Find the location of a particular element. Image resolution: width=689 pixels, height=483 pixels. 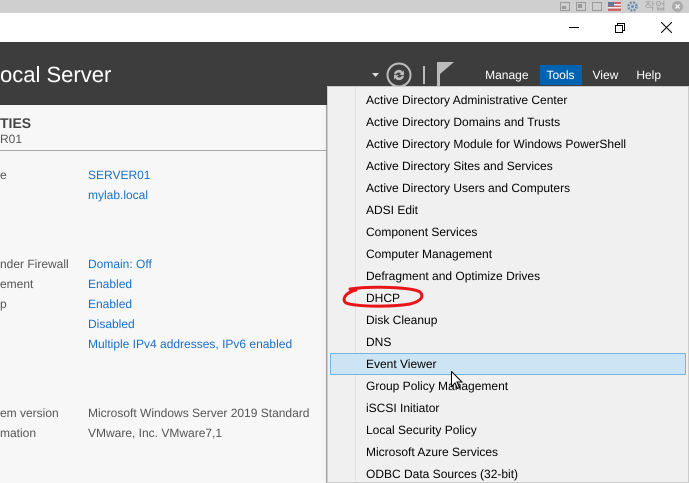

property-link: SERVER01 is located at coordinates (119, 175).